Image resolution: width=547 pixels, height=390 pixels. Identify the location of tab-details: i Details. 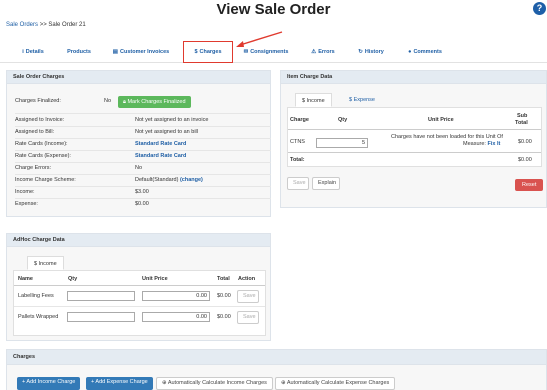
(33, 52).